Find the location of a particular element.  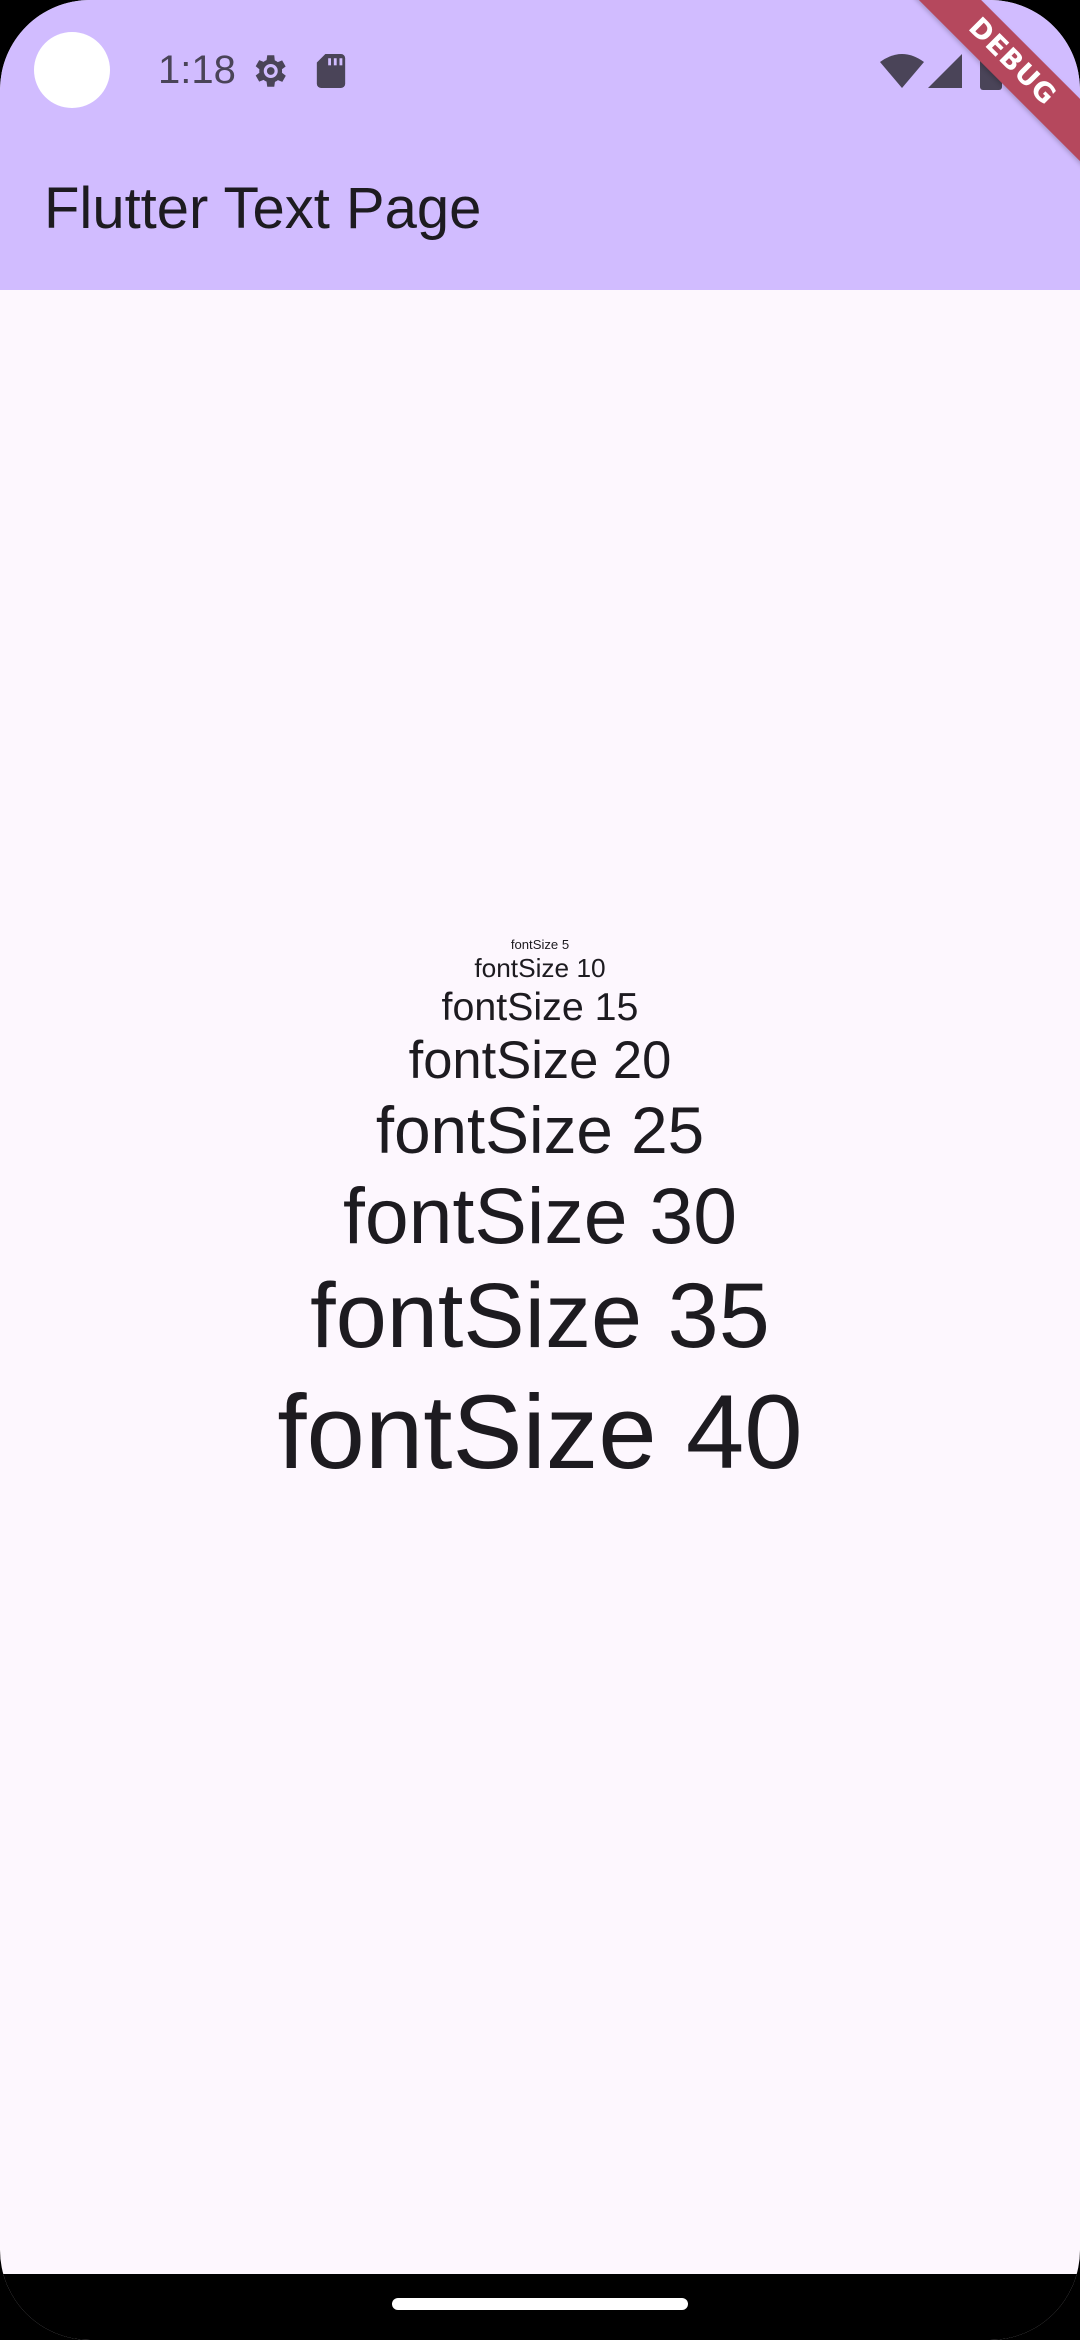

wifi-icon is located at coordinates (902, 71).